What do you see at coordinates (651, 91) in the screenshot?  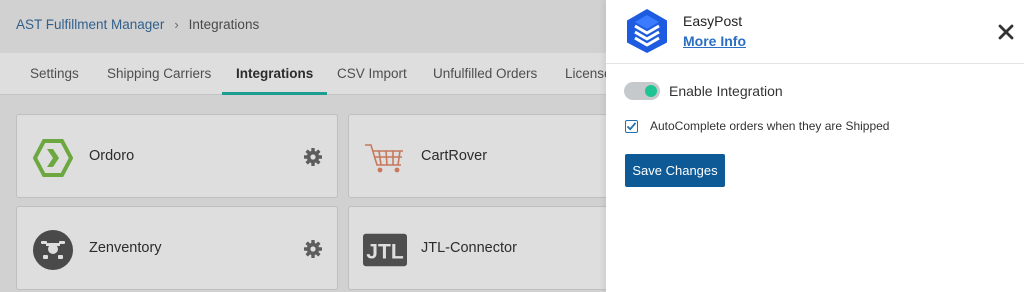 I see `toggle-knob` at bounding box center [651, 91].